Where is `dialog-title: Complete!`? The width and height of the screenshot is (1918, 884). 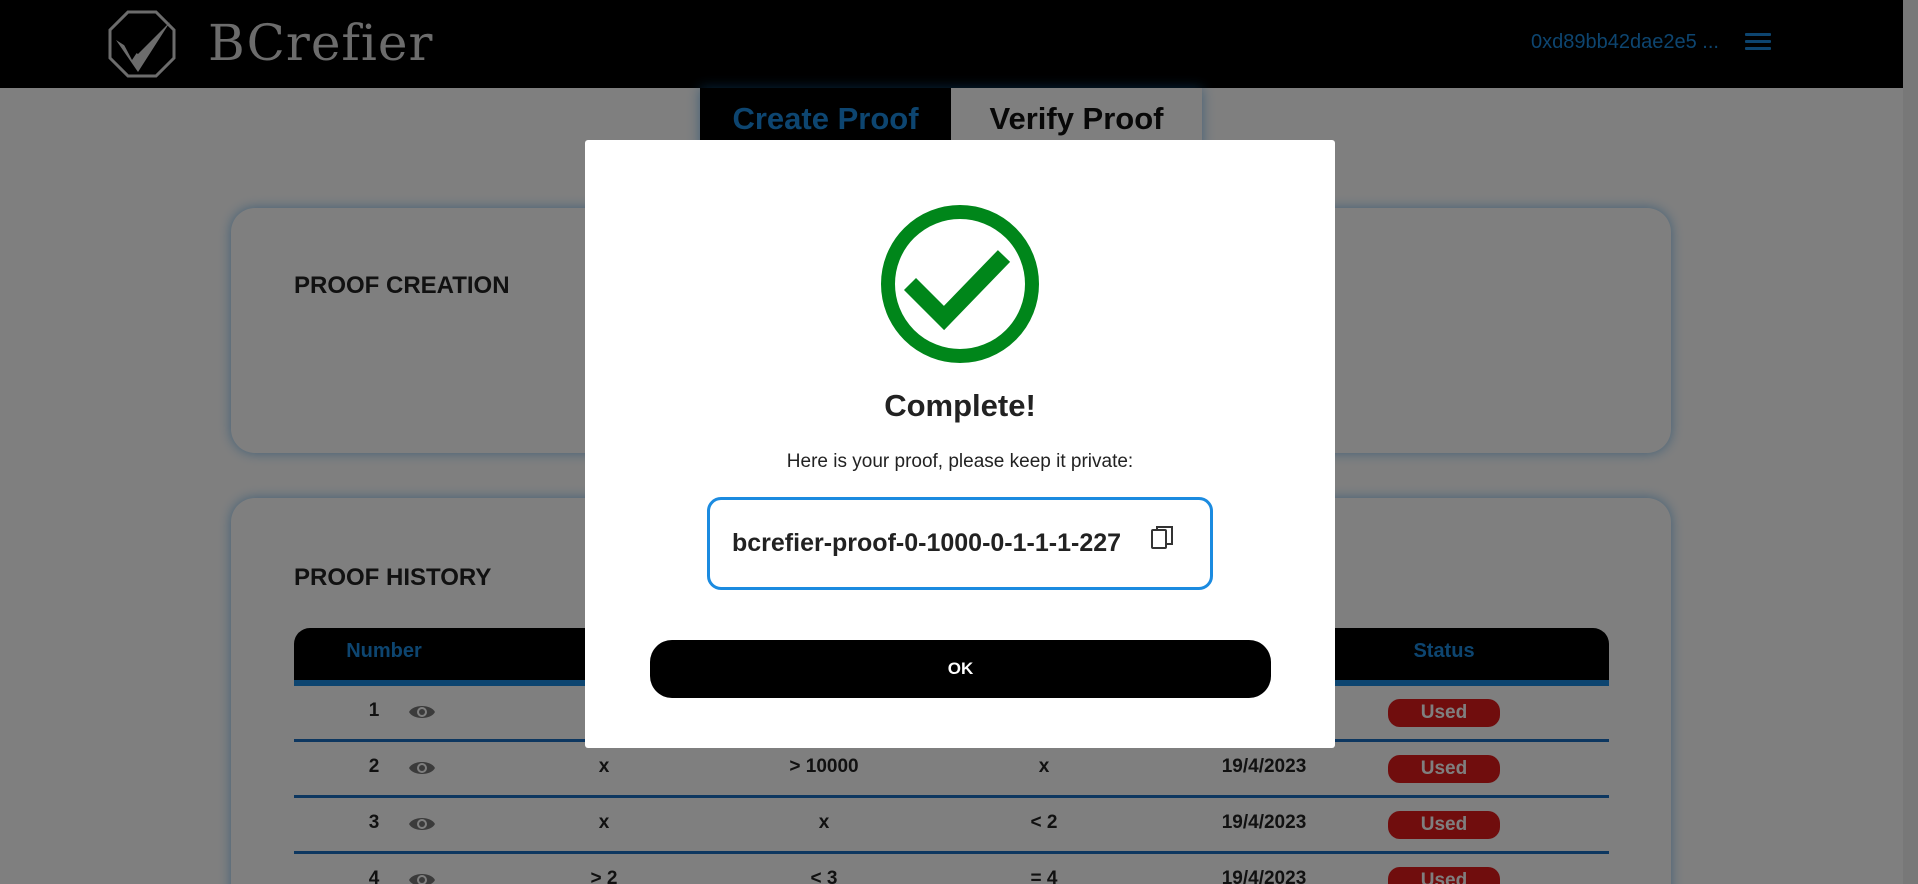
dialog-title: Complete! is located at coordinates (960, 405).